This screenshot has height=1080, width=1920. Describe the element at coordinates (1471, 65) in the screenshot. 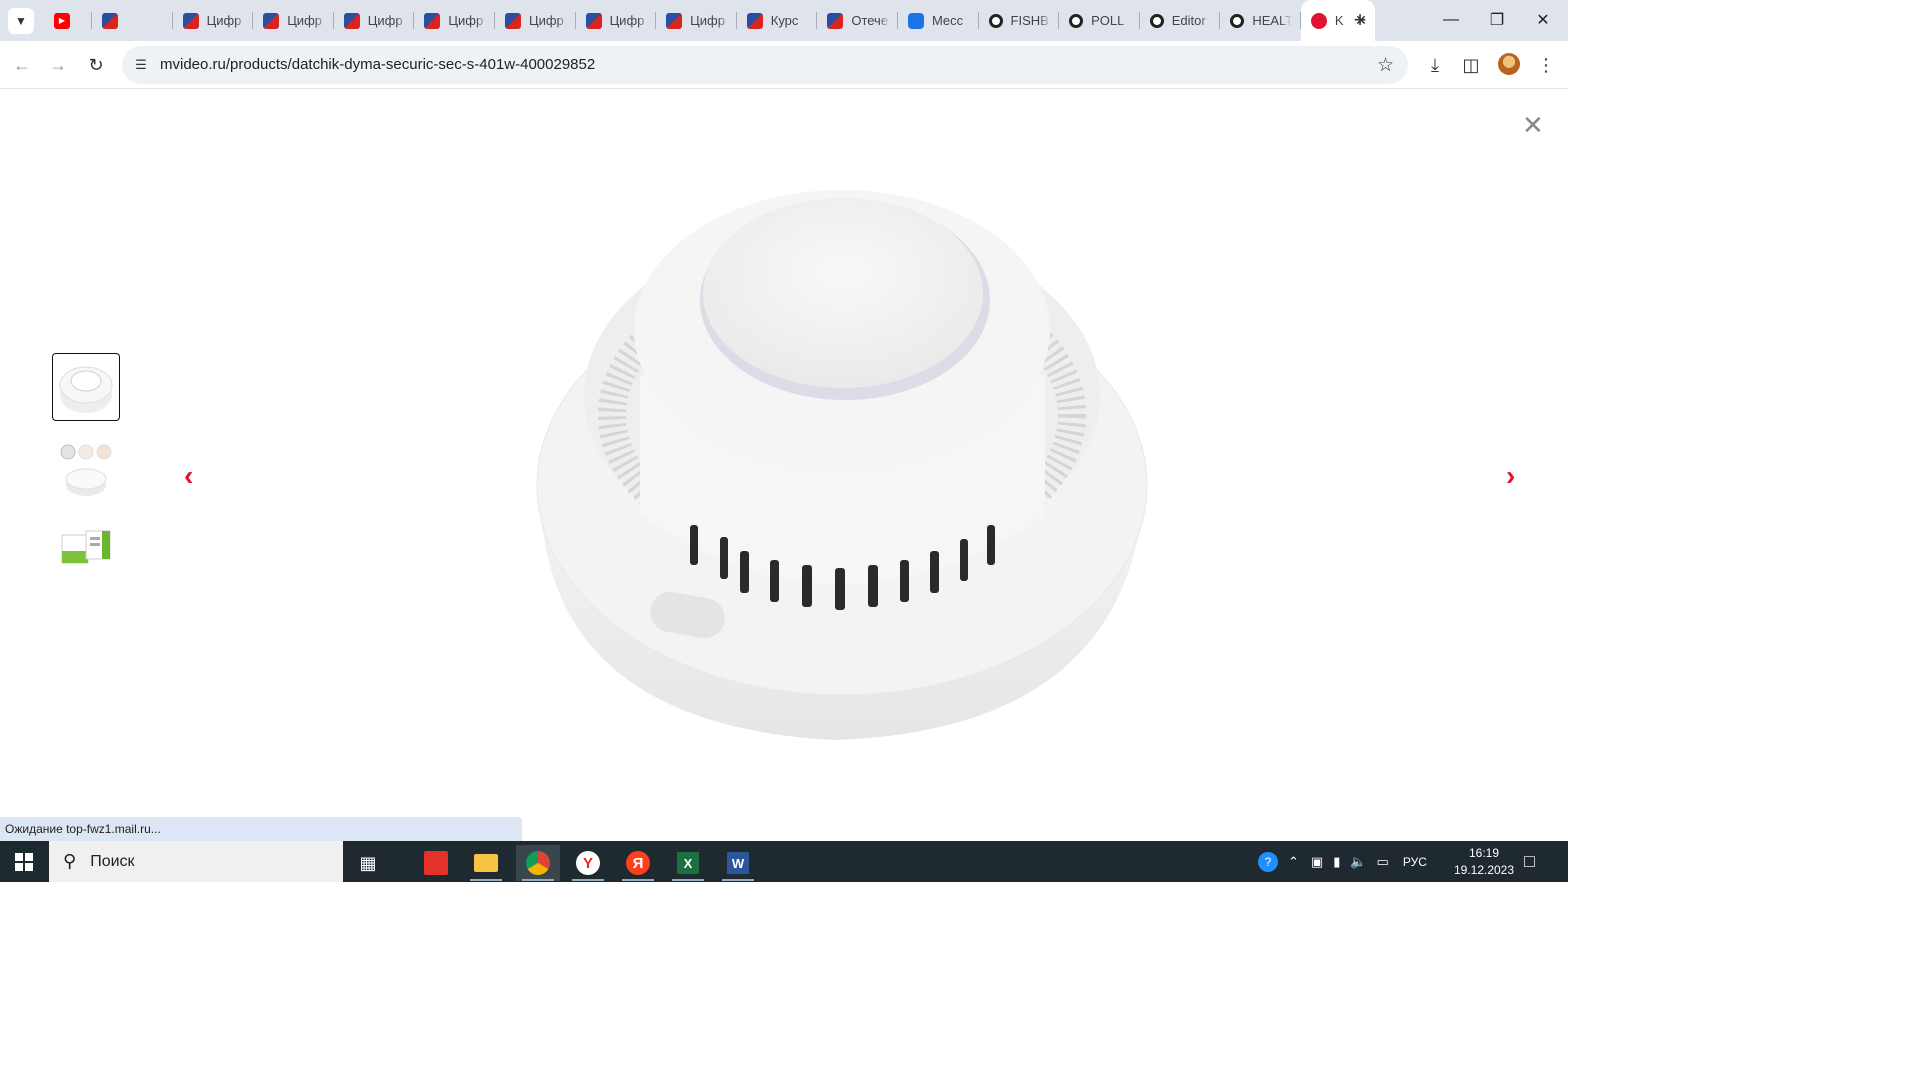

I see `side-panel-icon: ◫` at that location.